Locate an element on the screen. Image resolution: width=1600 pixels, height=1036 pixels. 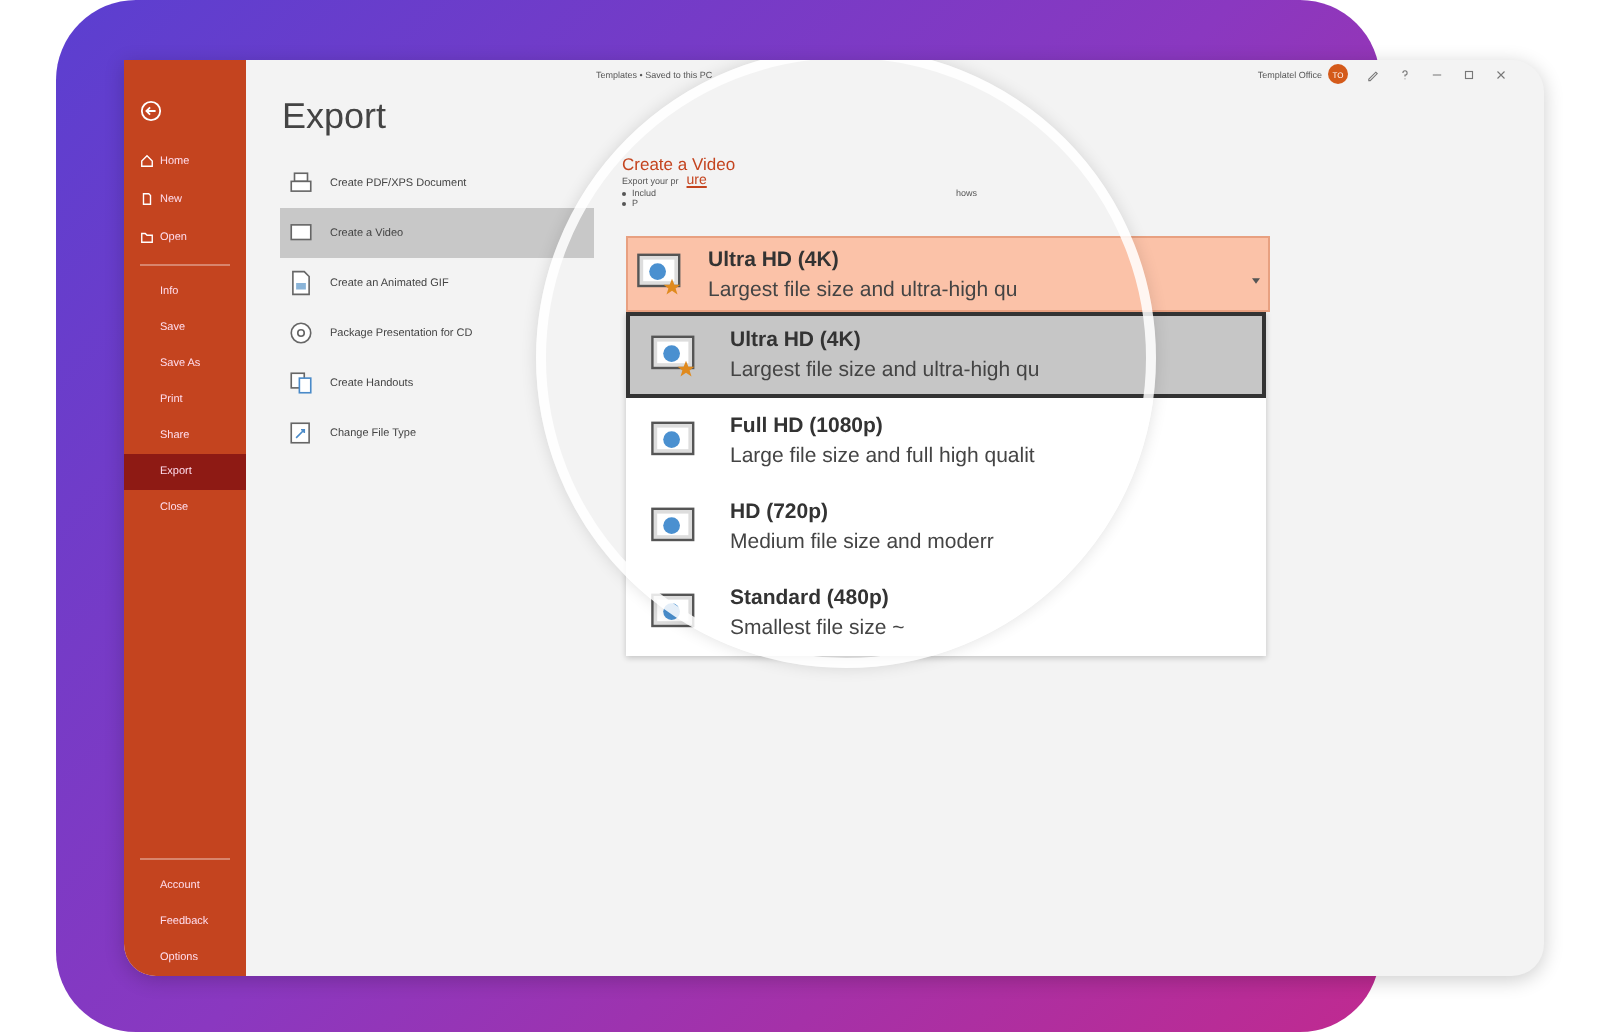
dropdown-option: Ultra HD (4K) Largest file size and ultra-high qu is located at coordinates (946, 355).